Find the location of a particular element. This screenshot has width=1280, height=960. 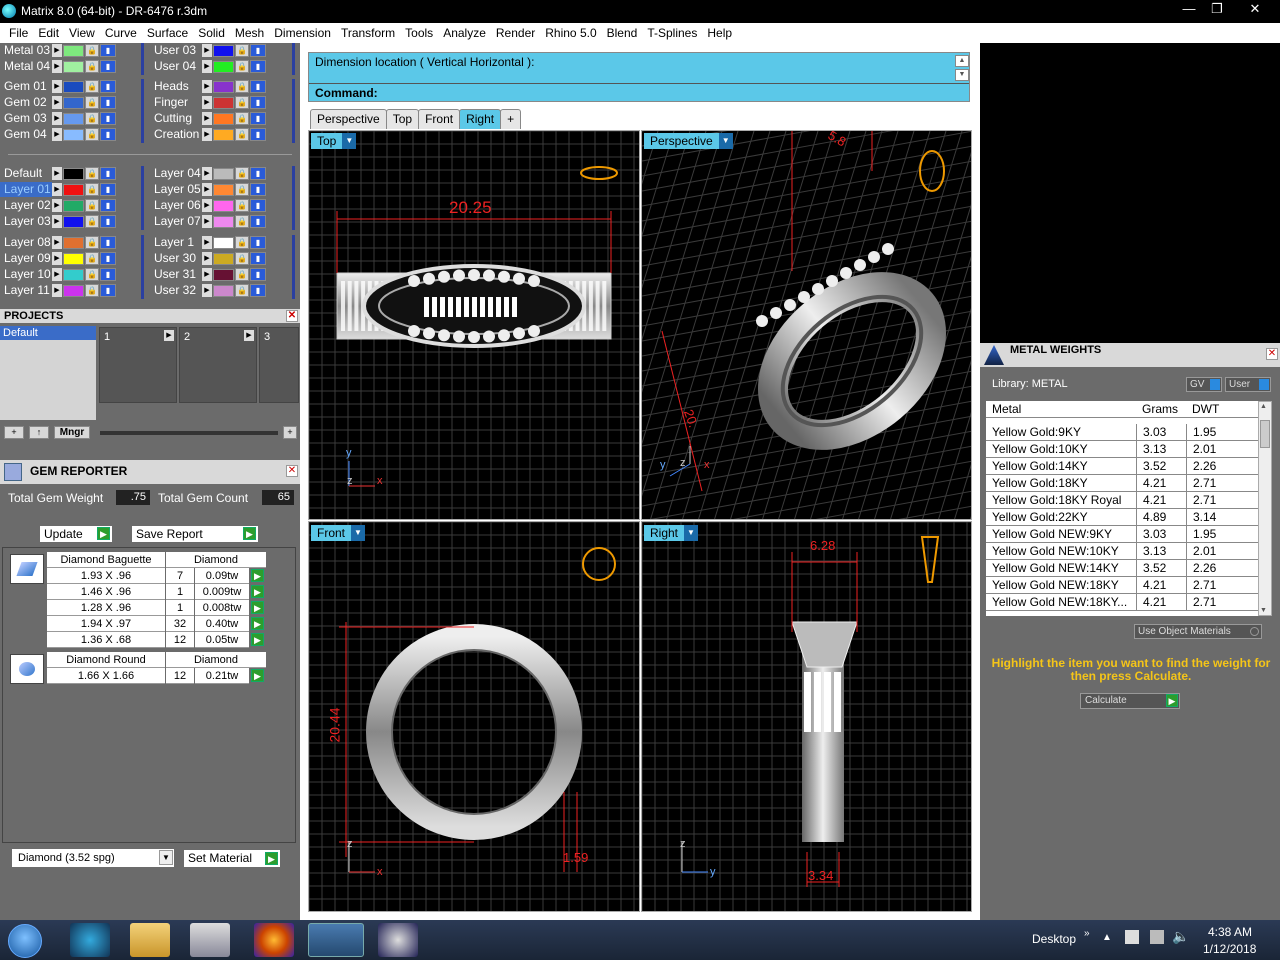

maximize-button: ❐ is located at coordinates (1217, 9).